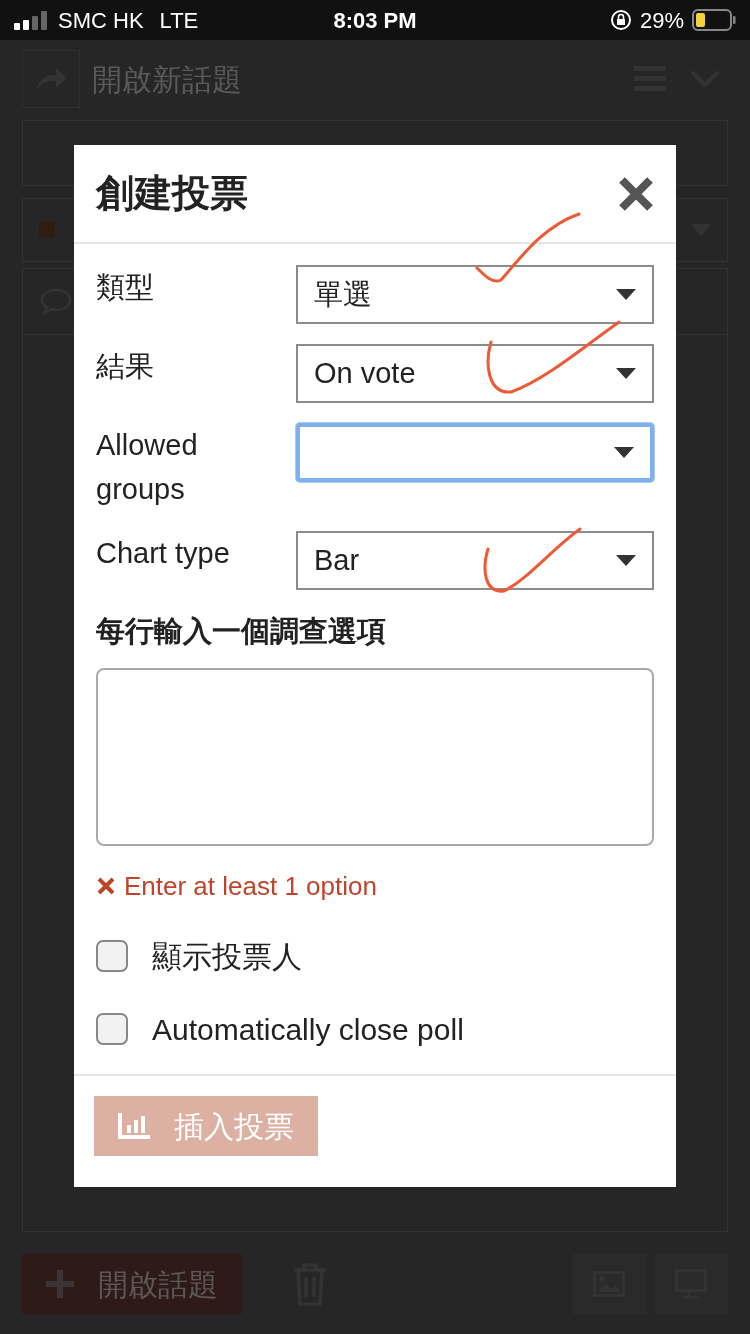 This screenshot has width=750, height=1334. Describe the element at coordinates (101, 20) in the screenshot. I see `carrier-name: SMC HK` at that location.